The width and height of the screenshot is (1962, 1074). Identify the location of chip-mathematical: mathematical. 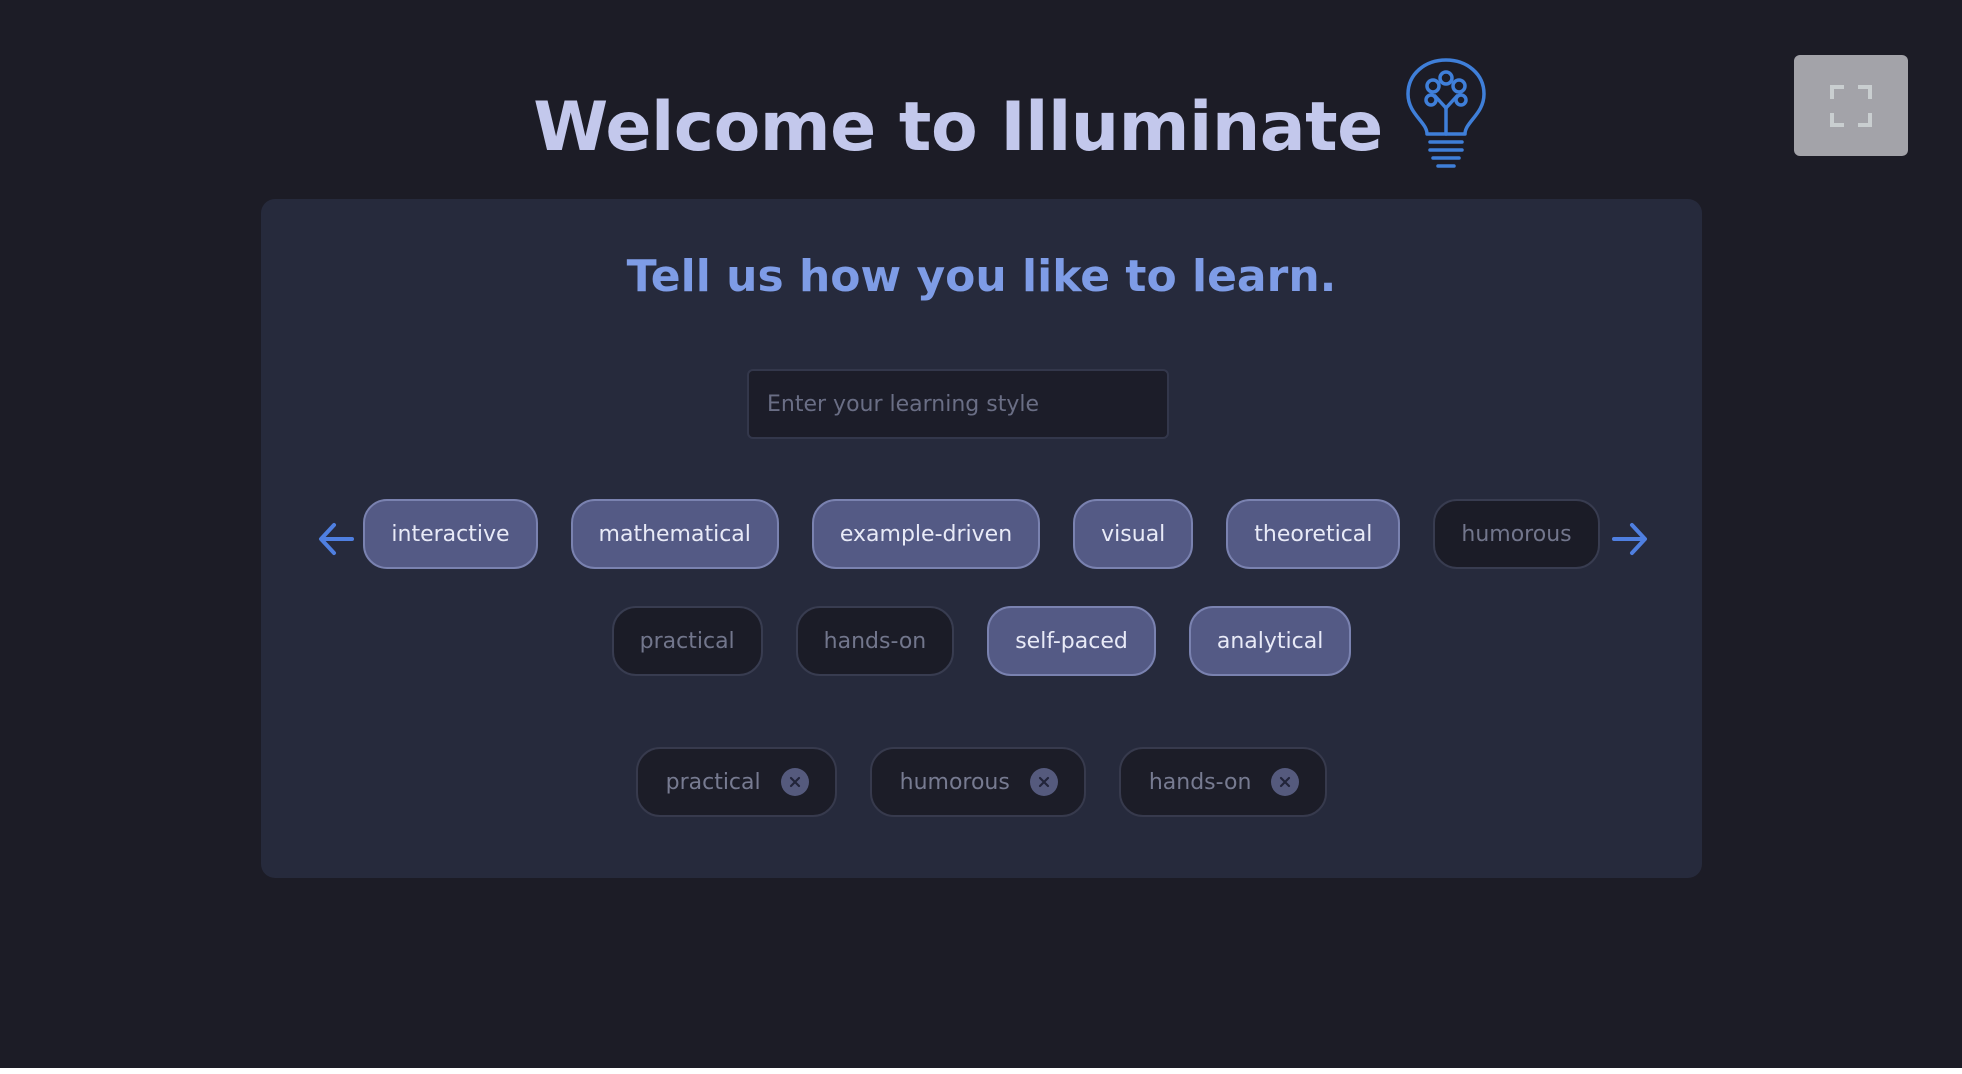
(674, 534).